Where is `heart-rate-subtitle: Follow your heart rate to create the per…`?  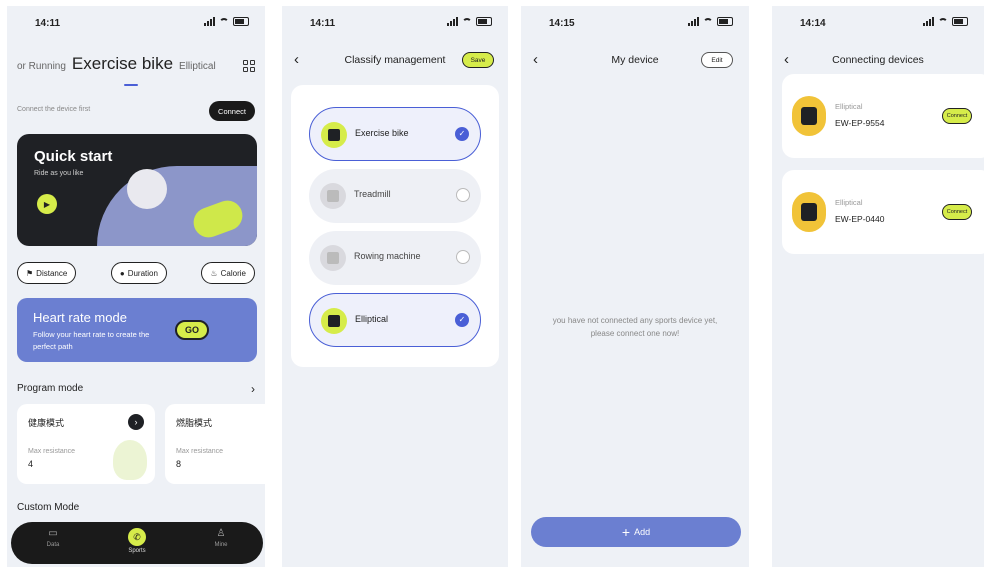 heart-rate-subtitle: Follow your heart rate to create the per… is located at coordinates (91, 340).